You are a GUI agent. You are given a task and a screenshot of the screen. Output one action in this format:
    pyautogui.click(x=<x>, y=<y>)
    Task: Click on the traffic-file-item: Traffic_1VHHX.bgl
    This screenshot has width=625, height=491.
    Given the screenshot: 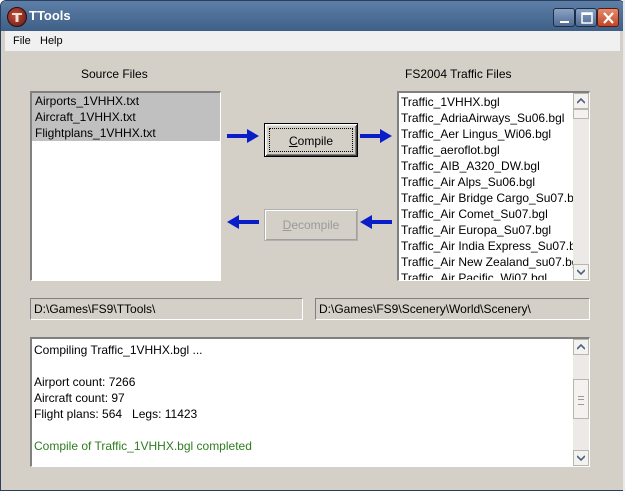 What is the action you would take?
    pyautogui.click(x=487, y=102)
    